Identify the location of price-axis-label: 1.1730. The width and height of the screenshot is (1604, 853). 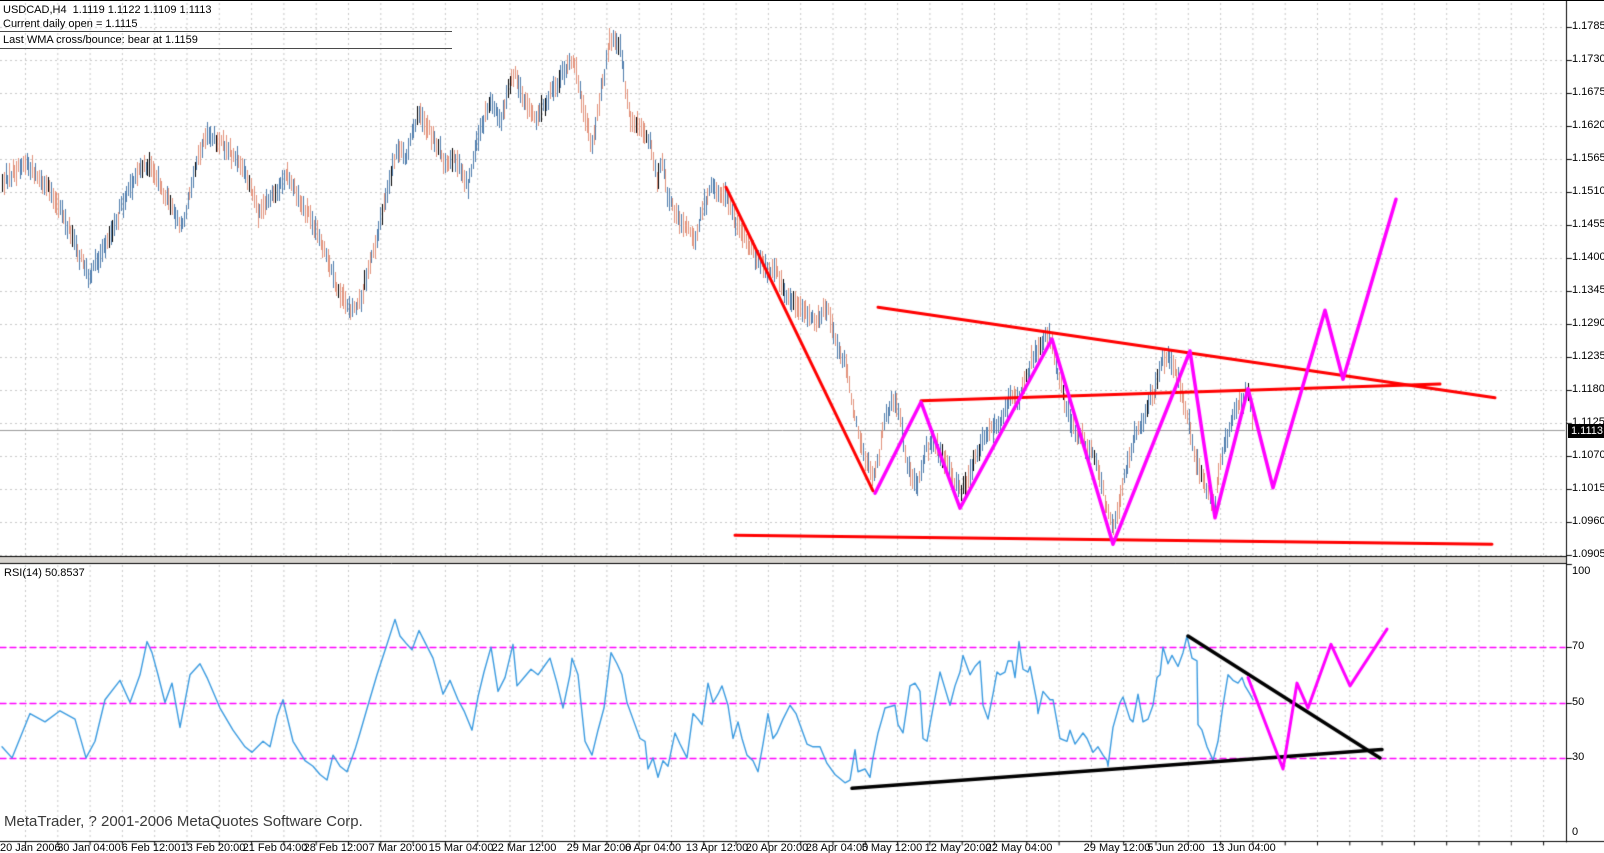
(1588, 59).